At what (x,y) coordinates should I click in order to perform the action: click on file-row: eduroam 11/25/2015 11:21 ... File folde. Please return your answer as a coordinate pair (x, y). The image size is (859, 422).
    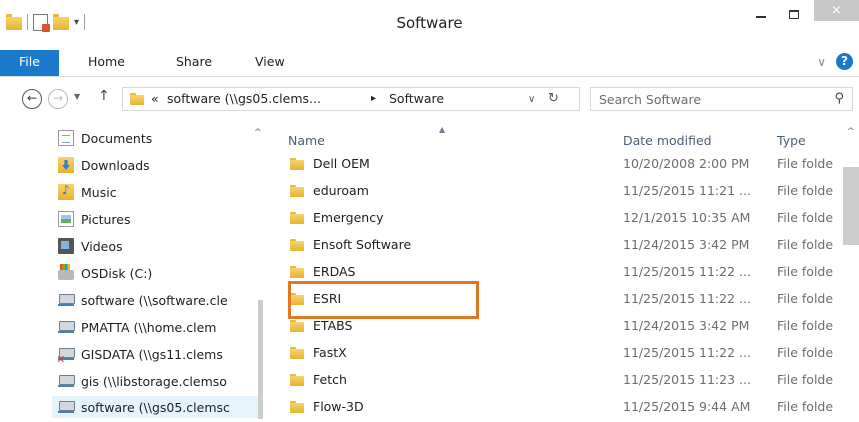
    Looking at the image, I should click on (553, 192).